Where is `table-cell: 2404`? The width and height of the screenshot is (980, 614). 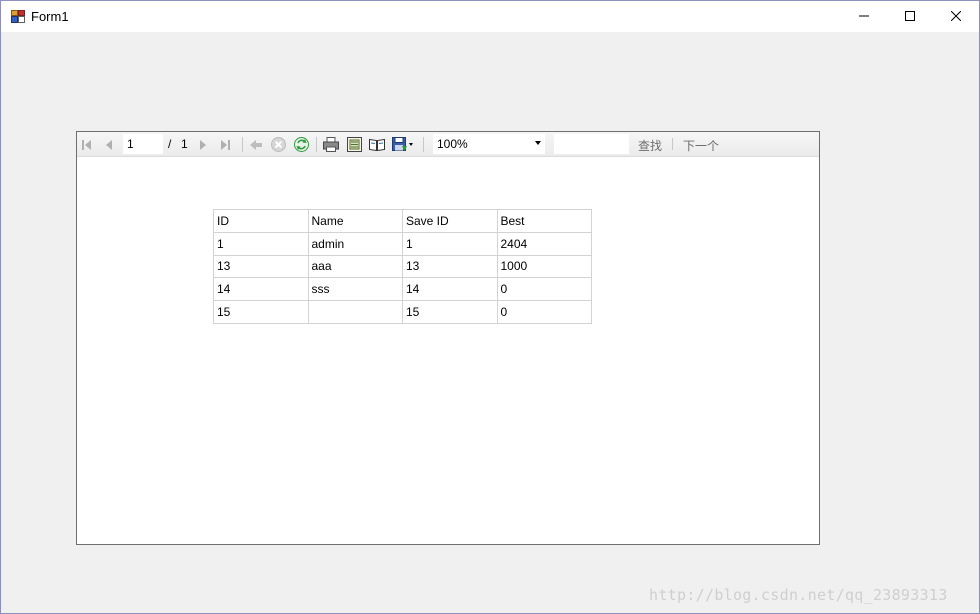 table-cell: 2404 is located at coordinates (544, 243).